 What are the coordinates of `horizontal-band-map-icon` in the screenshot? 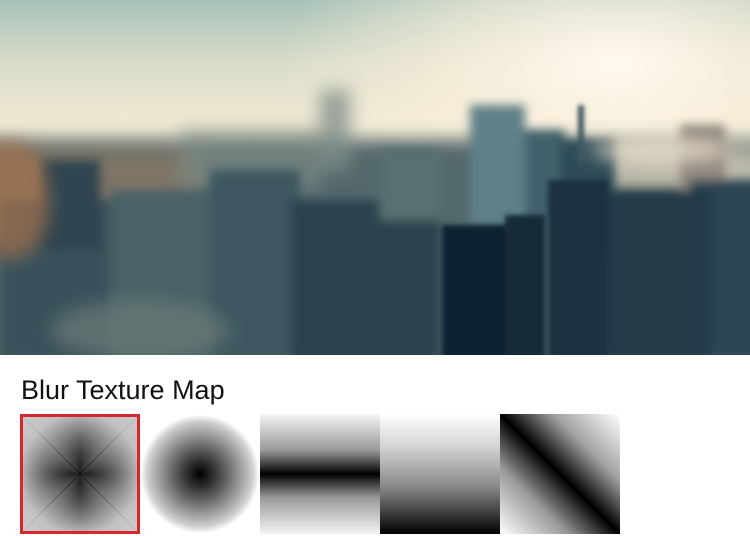 It's located at (320, 474).